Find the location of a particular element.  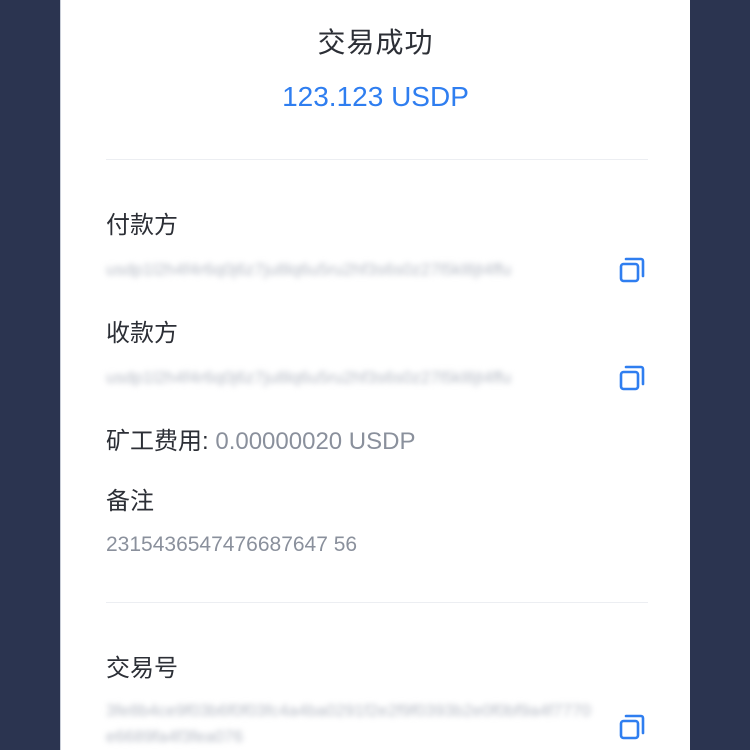

copy-payer-address-icon is located at coordinates (632, 270).